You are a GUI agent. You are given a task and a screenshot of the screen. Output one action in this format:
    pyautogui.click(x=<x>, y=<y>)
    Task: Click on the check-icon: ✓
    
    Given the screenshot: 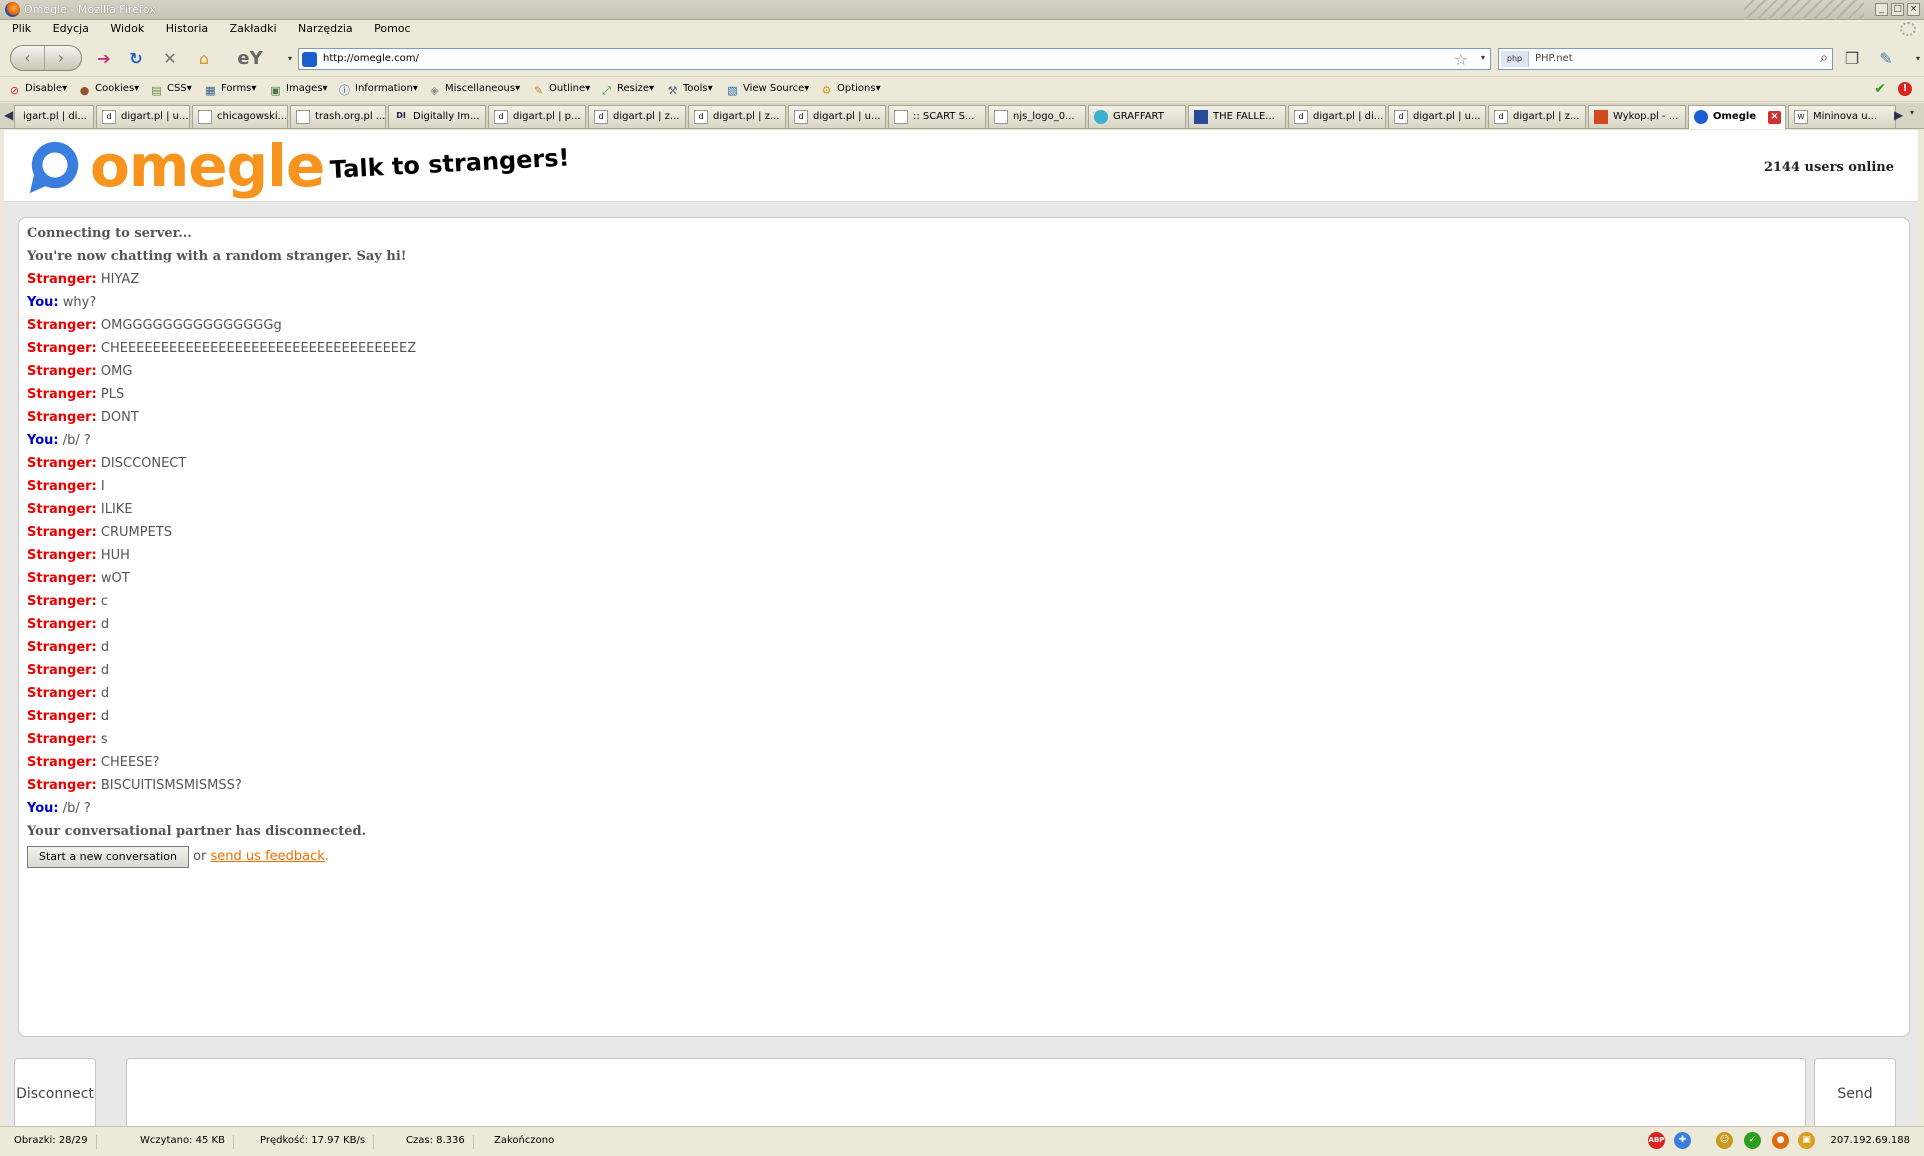 What is the action you would take?
    pyautogui.click(x=1752, y=1140)
    